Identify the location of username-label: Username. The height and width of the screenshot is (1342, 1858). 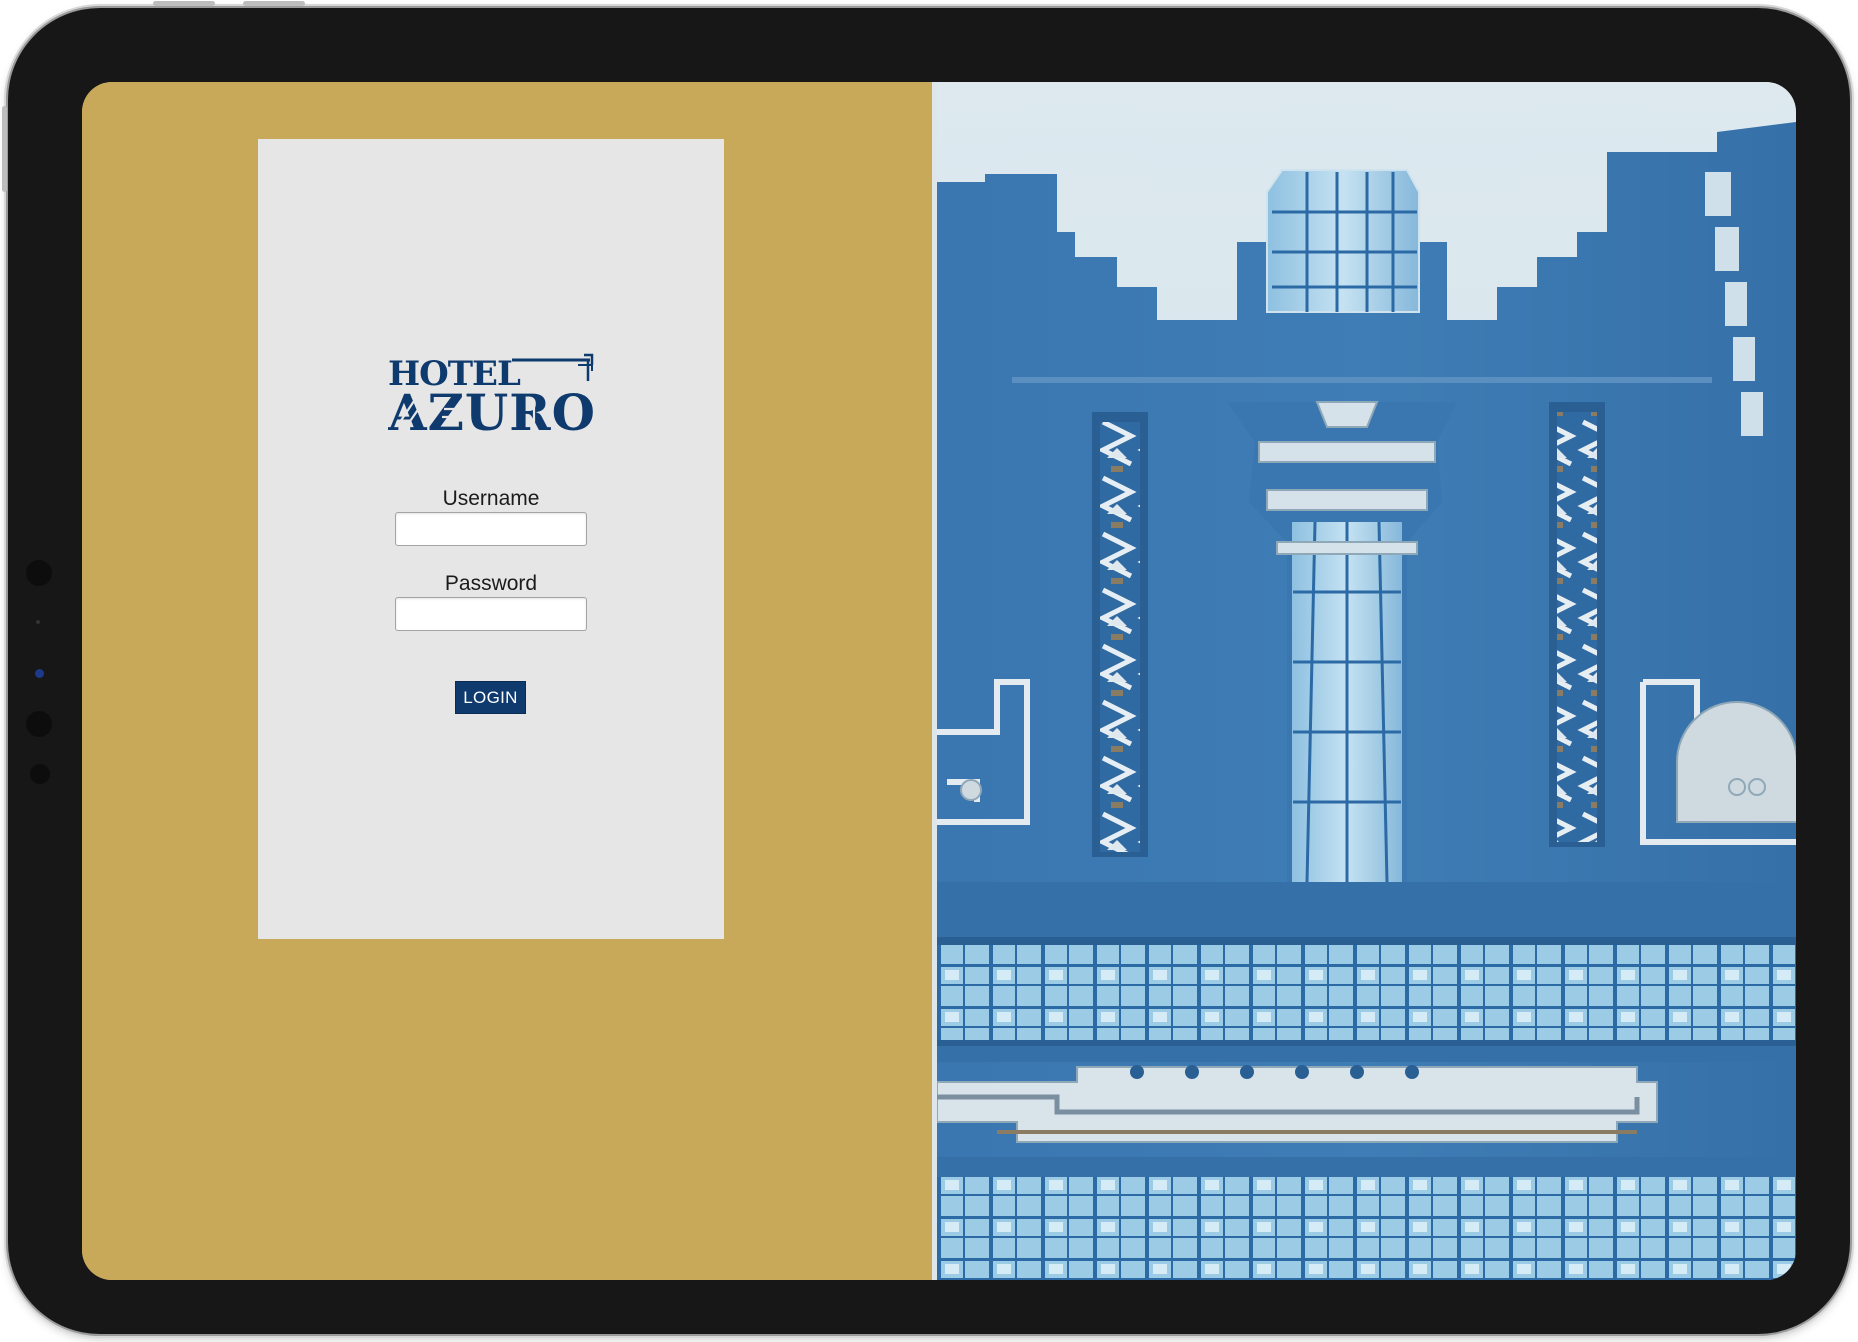
(491, 498).